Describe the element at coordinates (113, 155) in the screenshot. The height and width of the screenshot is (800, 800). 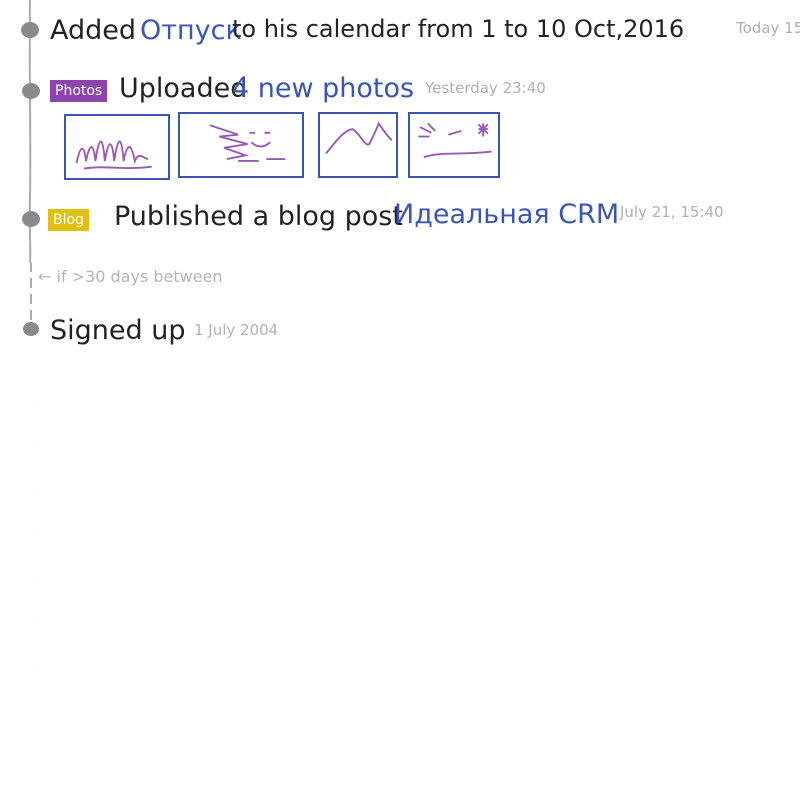
I see `sketch-waves-icon` at that location.